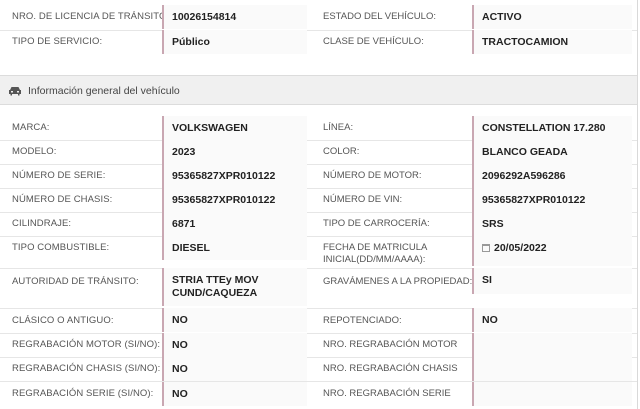 The image size is (640, 409). I want to click on section-title: Información general del vehículo, so click(104, 91).